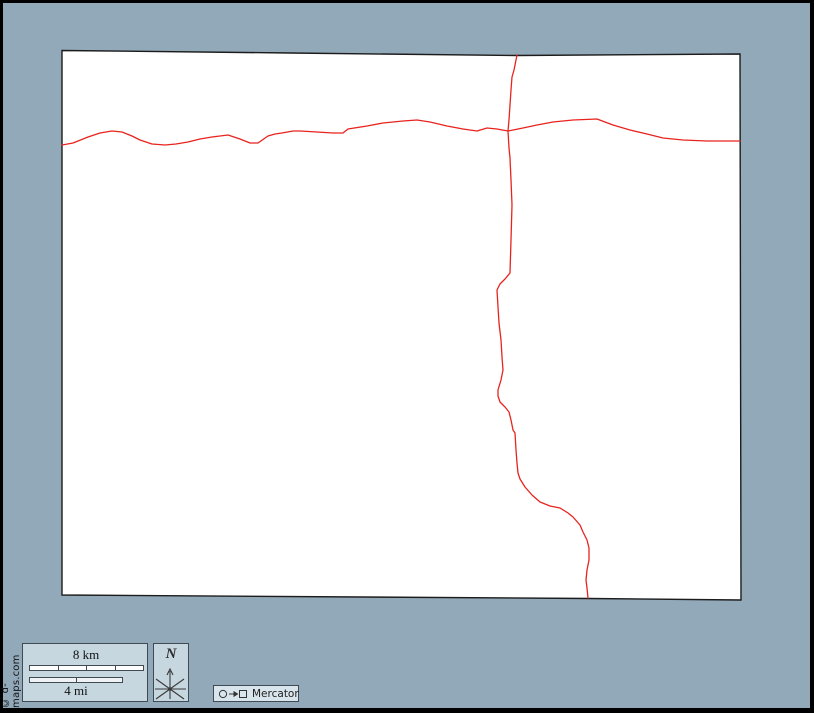  What do you see at coordinates (86, 654) in the screenshot?
I see `scale-km-label: 8 km` at bounding box center [86, 654].